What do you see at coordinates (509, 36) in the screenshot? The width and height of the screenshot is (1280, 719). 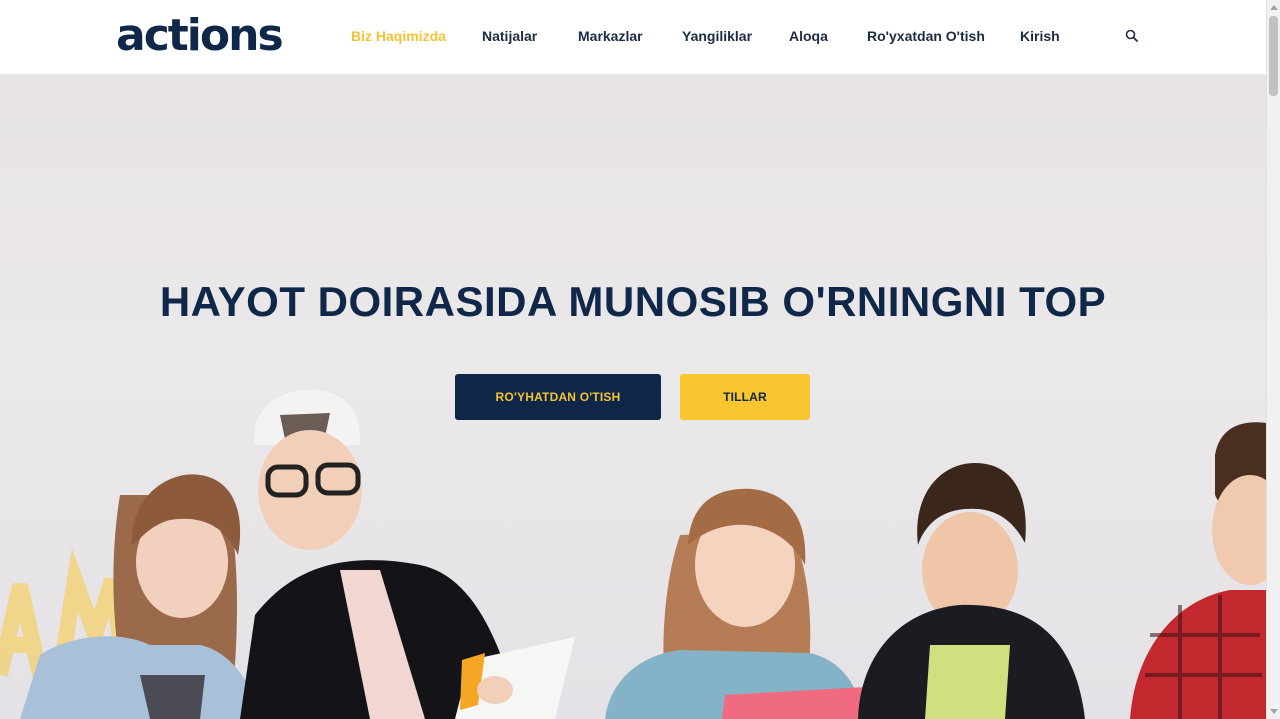 I see `nav-natijalar: Natijalar` at bounding box center [509, 36].